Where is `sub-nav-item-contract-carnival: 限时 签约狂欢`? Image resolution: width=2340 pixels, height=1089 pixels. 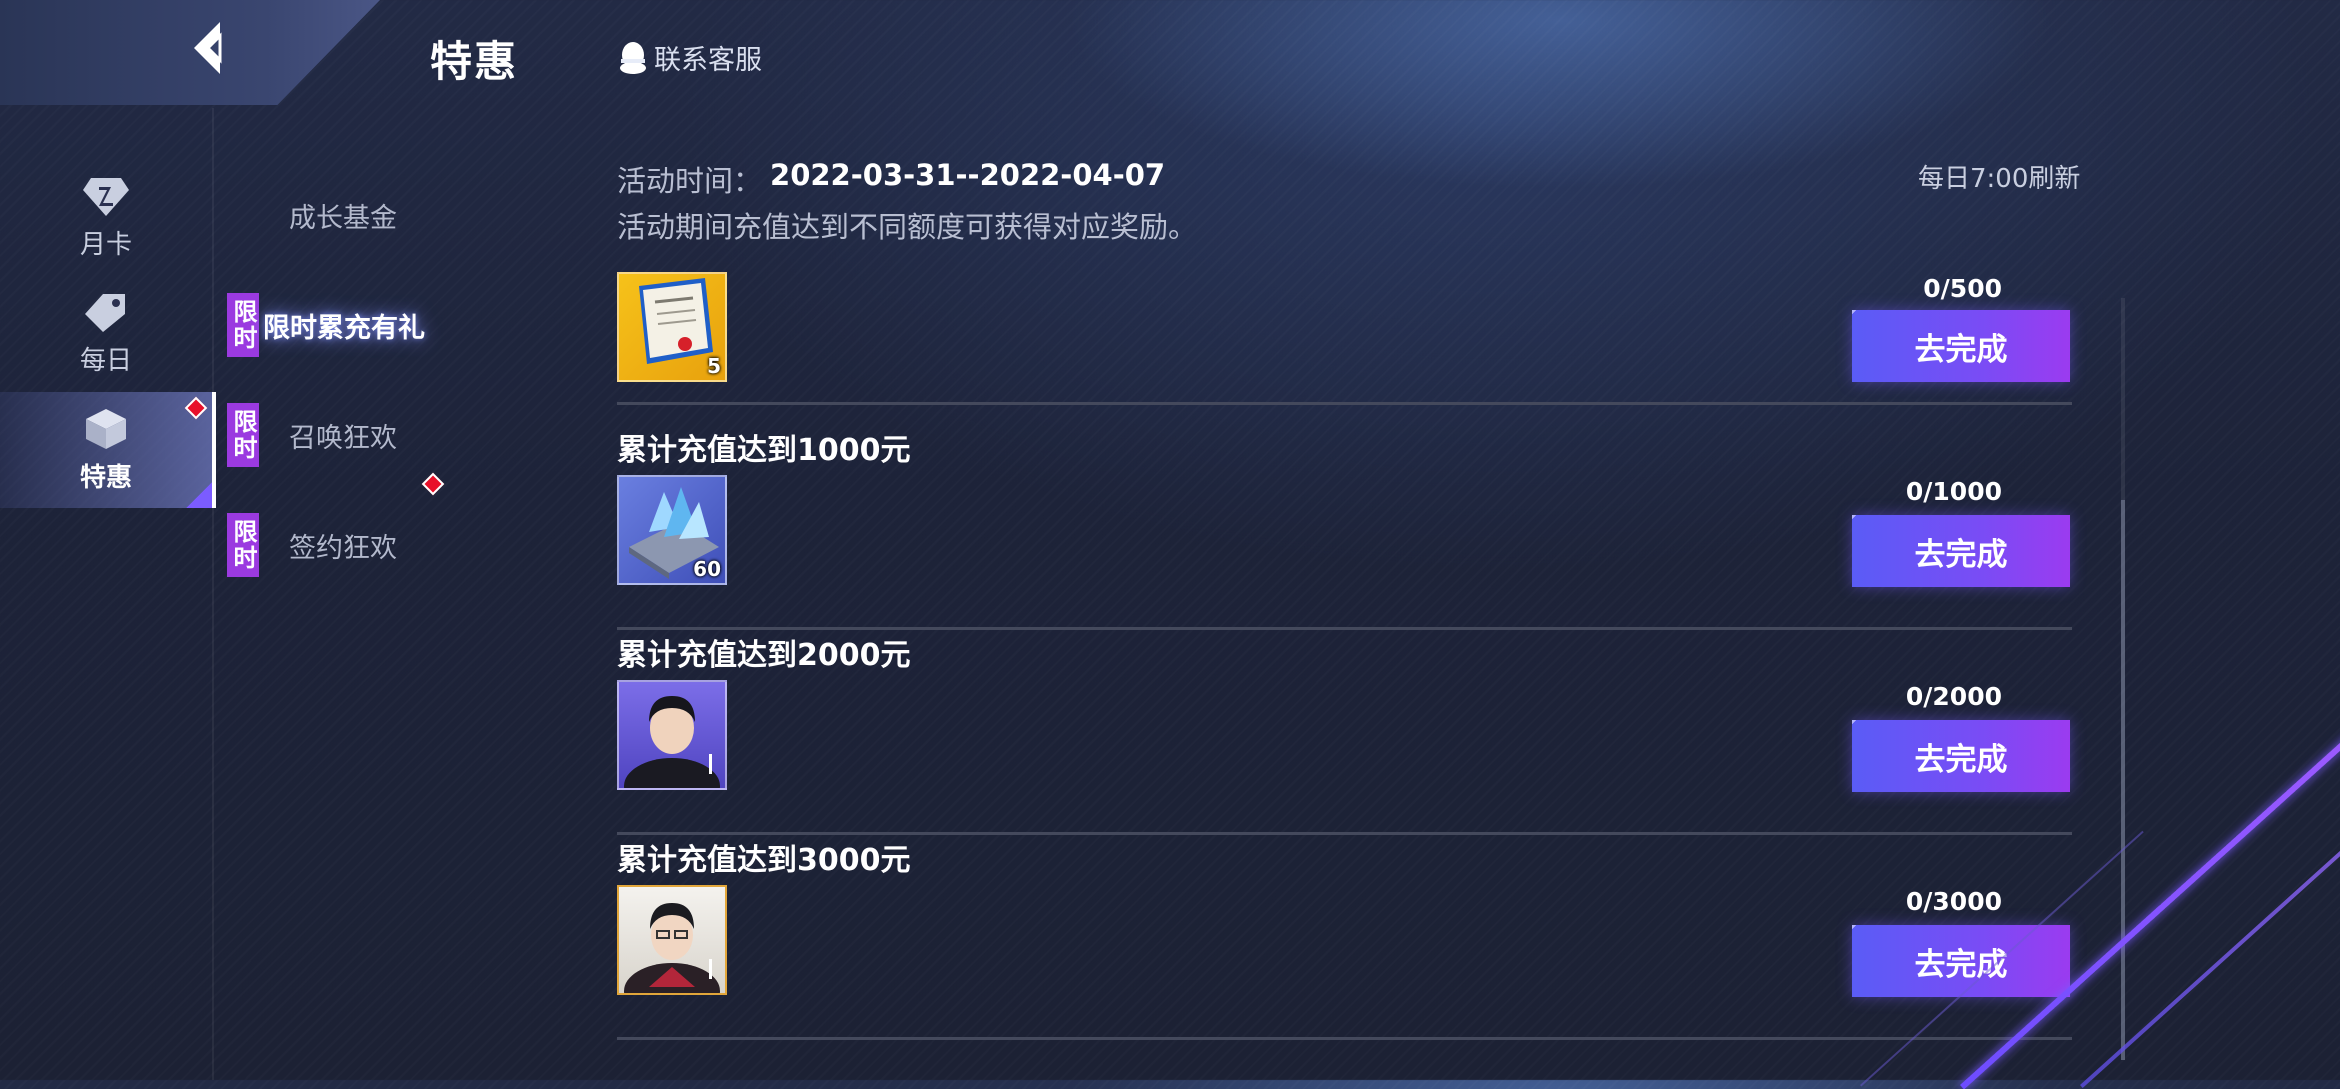 sub-nav-item-contract-carnival: 限时 签约狂欢 is located at coordinates (355, 545).